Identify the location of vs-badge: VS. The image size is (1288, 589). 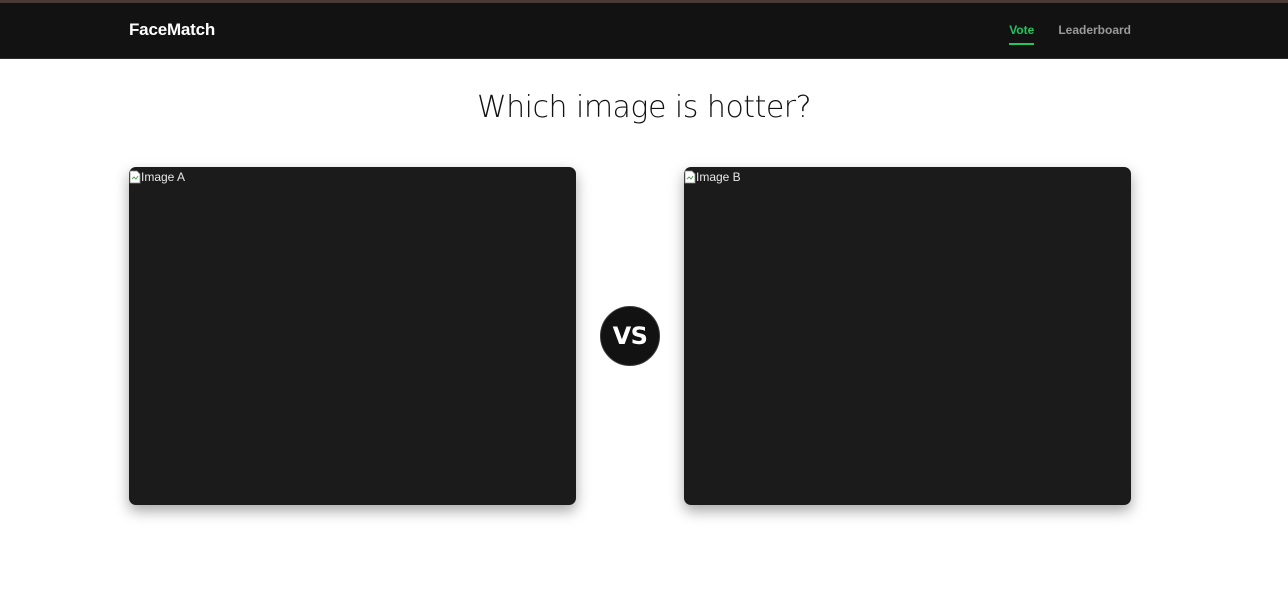
(630, 336).